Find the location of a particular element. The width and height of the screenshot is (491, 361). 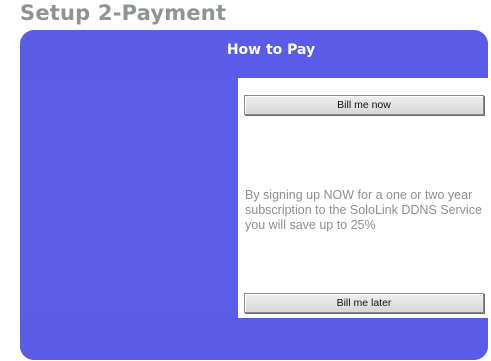

page-title: Setup 2-Payment is located at coordinates (123, 13).